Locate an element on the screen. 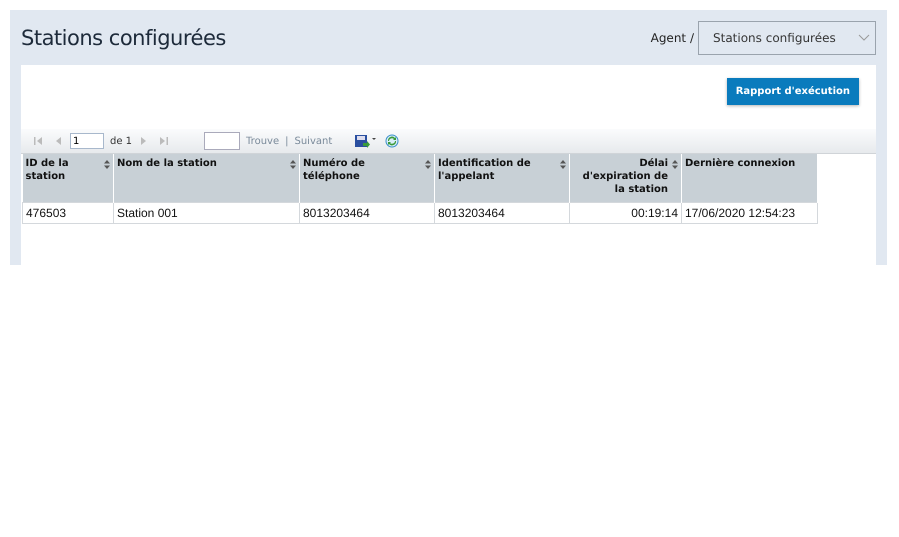 The height and width of the screenshot is (537, 899). refresh-icon is located at coordinates (392, 141).